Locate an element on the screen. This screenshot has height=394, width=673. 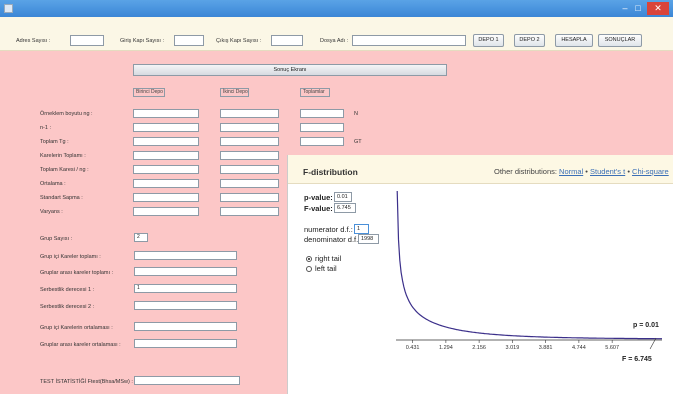
gruplar-arasi-ort-input is located at coordinates (185, 343).